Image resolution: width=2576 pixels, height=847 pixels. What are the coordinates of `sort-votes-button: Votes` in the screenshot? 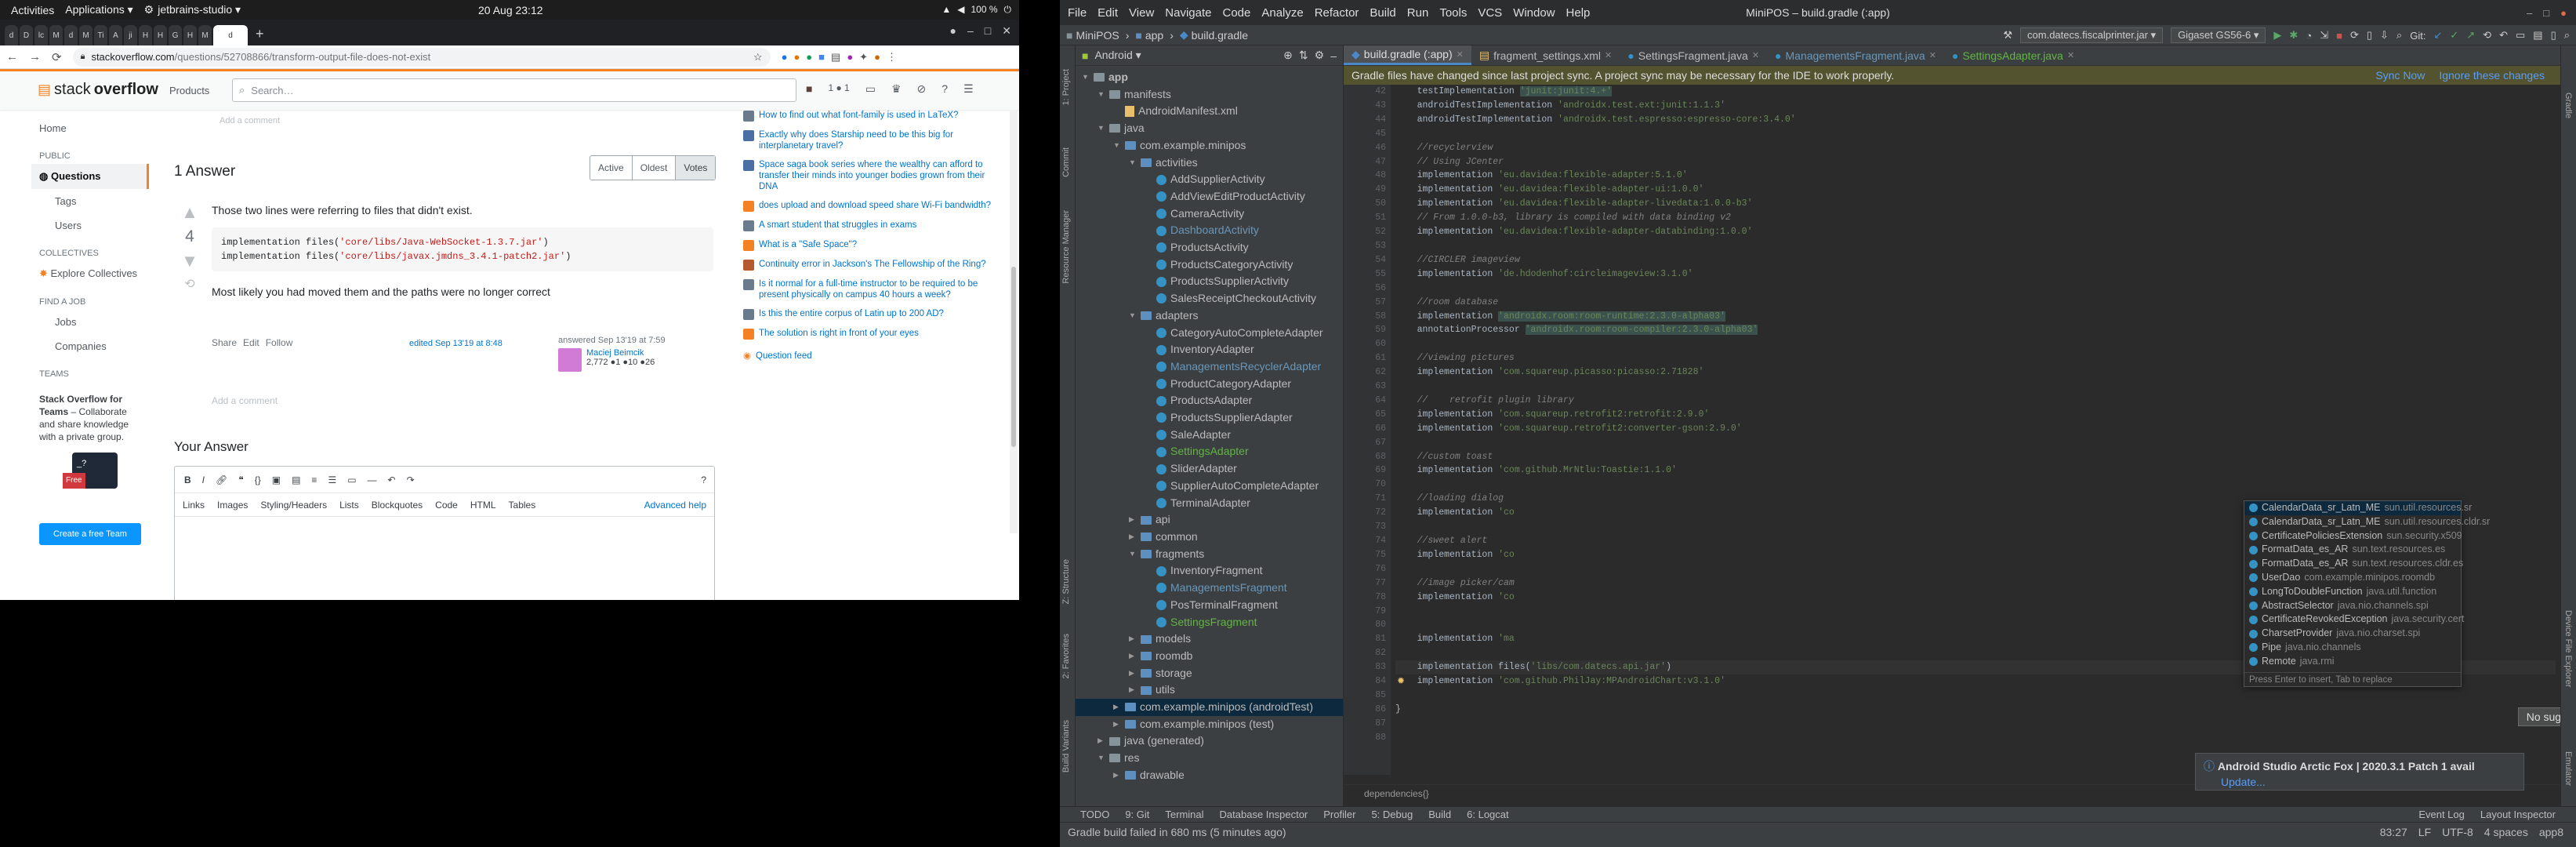 It's located at (696, 168).